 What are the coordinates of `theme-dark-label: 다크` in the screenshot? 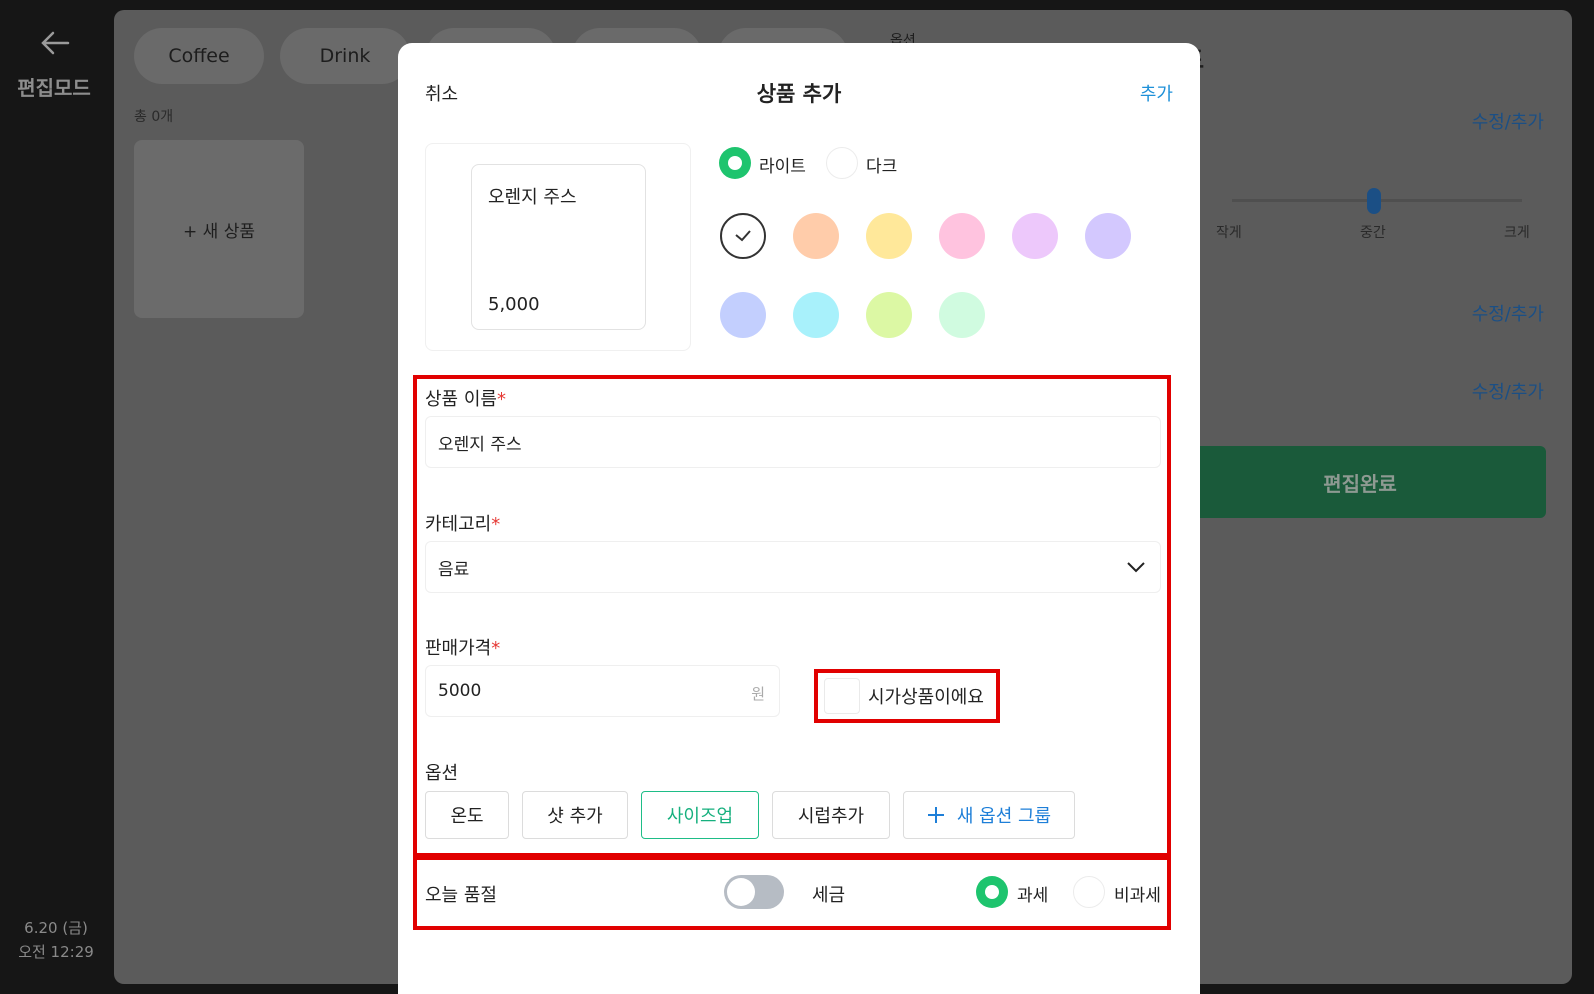 It's located at (882, 167).